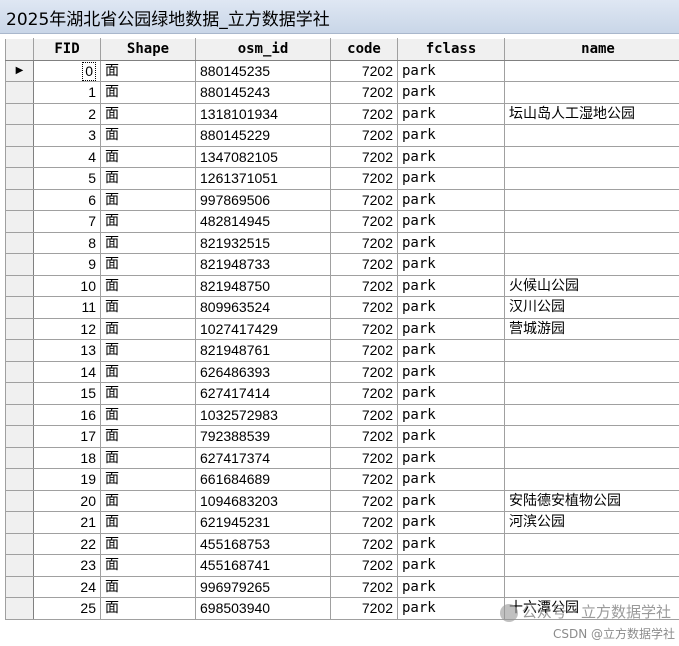  I want to click on table-row: 20 面 1094683203 7202 park 安陆德安植物公园, so click(342, 500).